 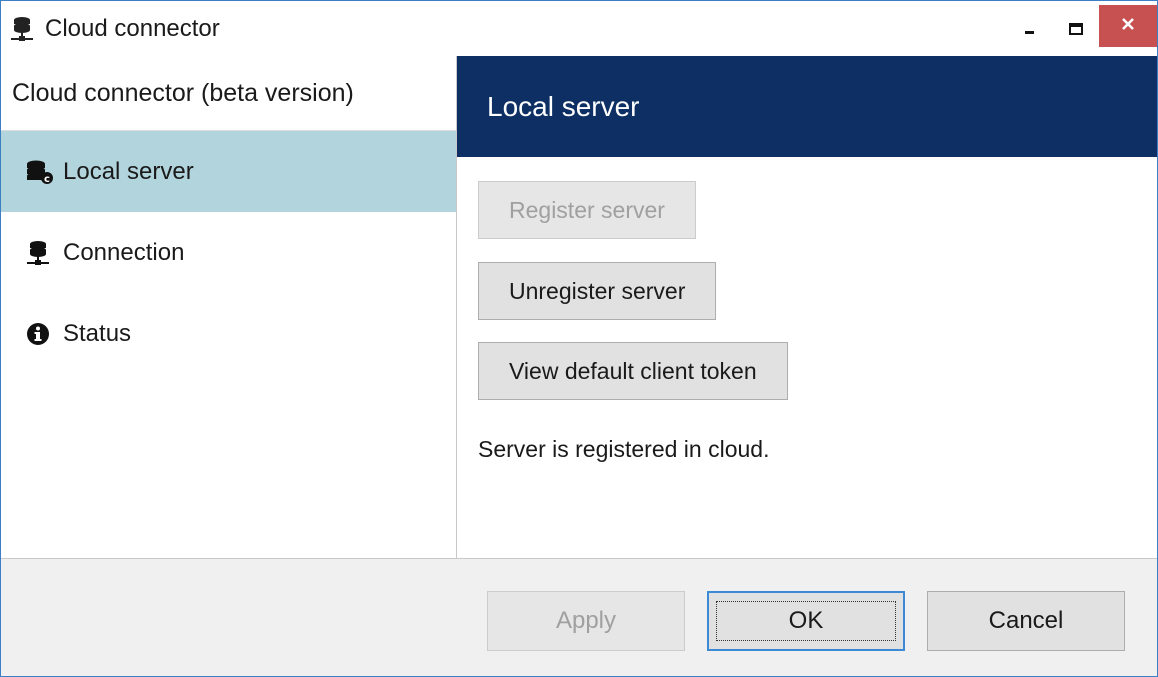 I want to click on connection-icon, so click(x=38, y=253).